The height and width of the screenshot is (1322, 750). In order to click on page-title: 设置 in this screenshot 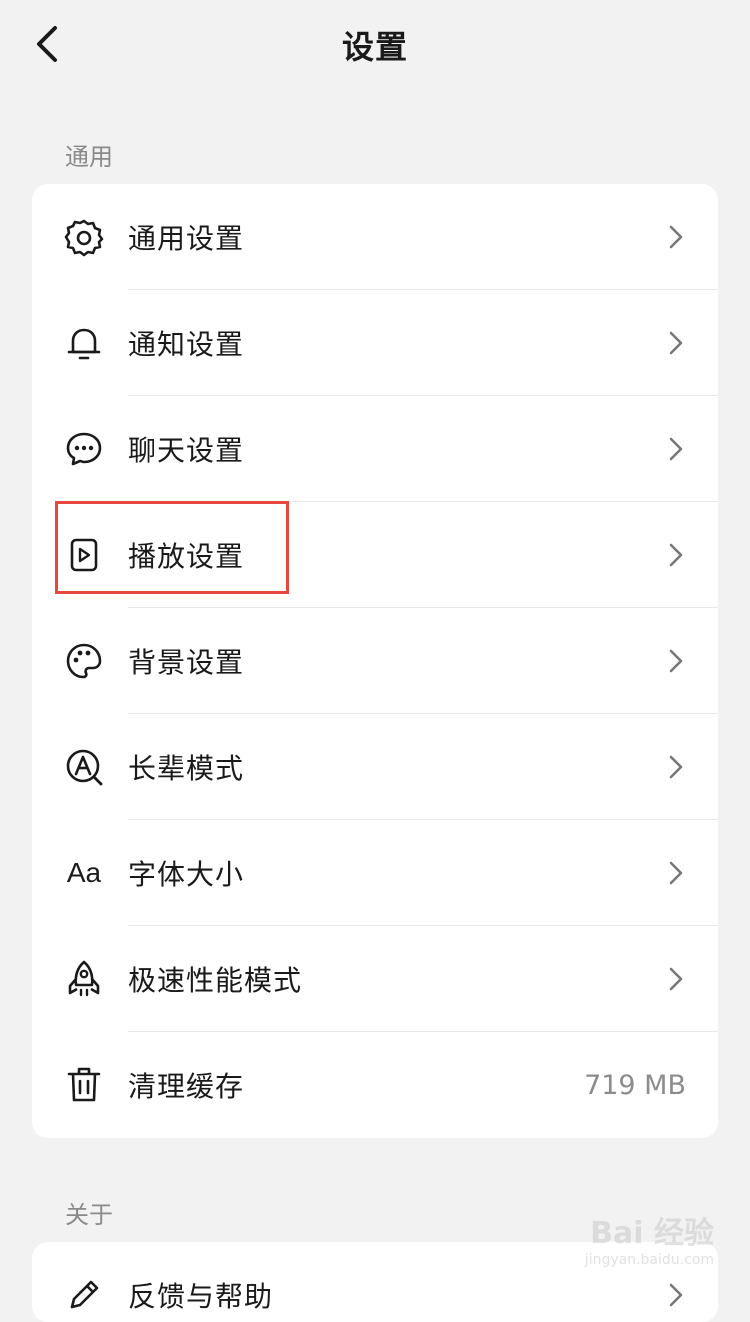, I will do `click(374, 47)`.